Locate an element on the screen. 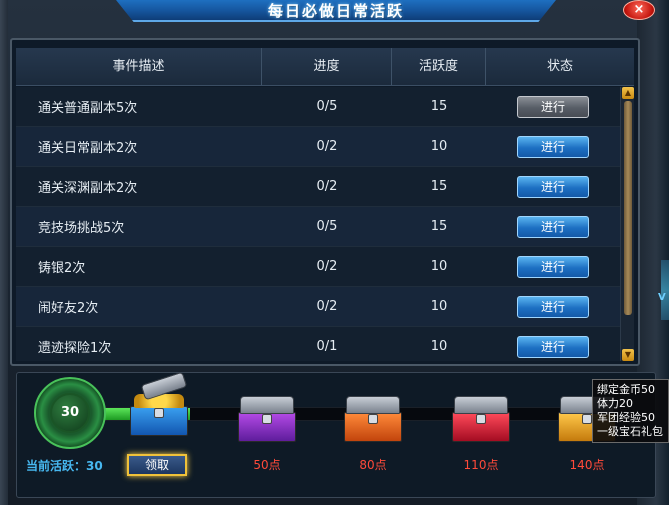 The height and width of the screenshot is (505, 669). task-description: 通关普通副本5次 is located at coordinates (88, 108).